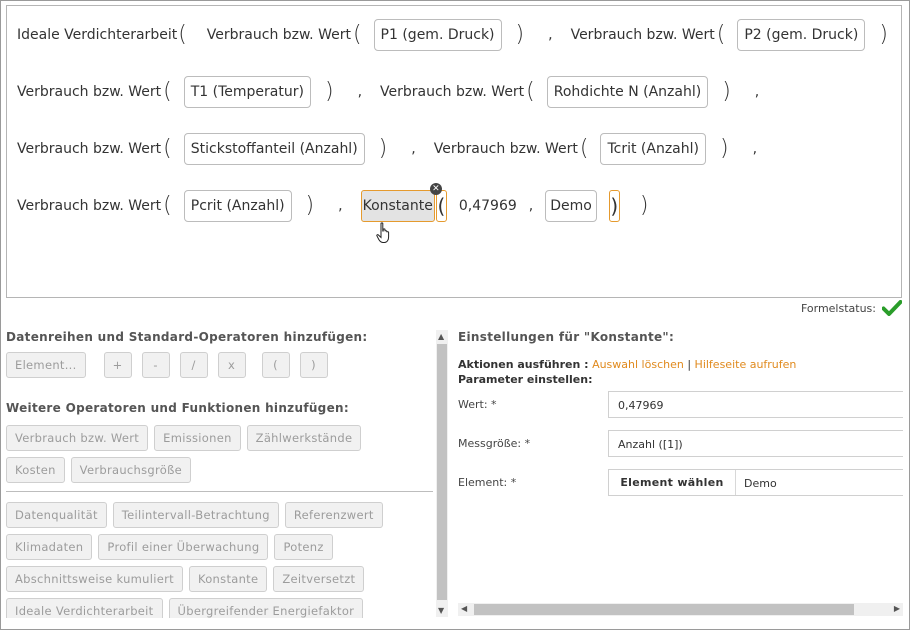  What do you see at coordinates (193, 365) in the screenshot?
I see `divide-button: /` at bounding box center [193, 365].